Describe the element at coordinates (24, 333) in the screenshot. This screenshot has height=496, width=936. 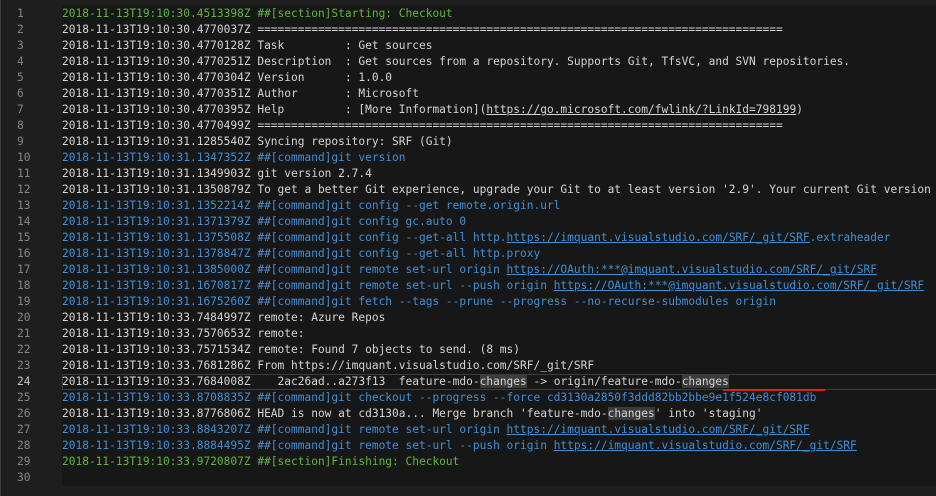
I see `line-number: 21` at that location.